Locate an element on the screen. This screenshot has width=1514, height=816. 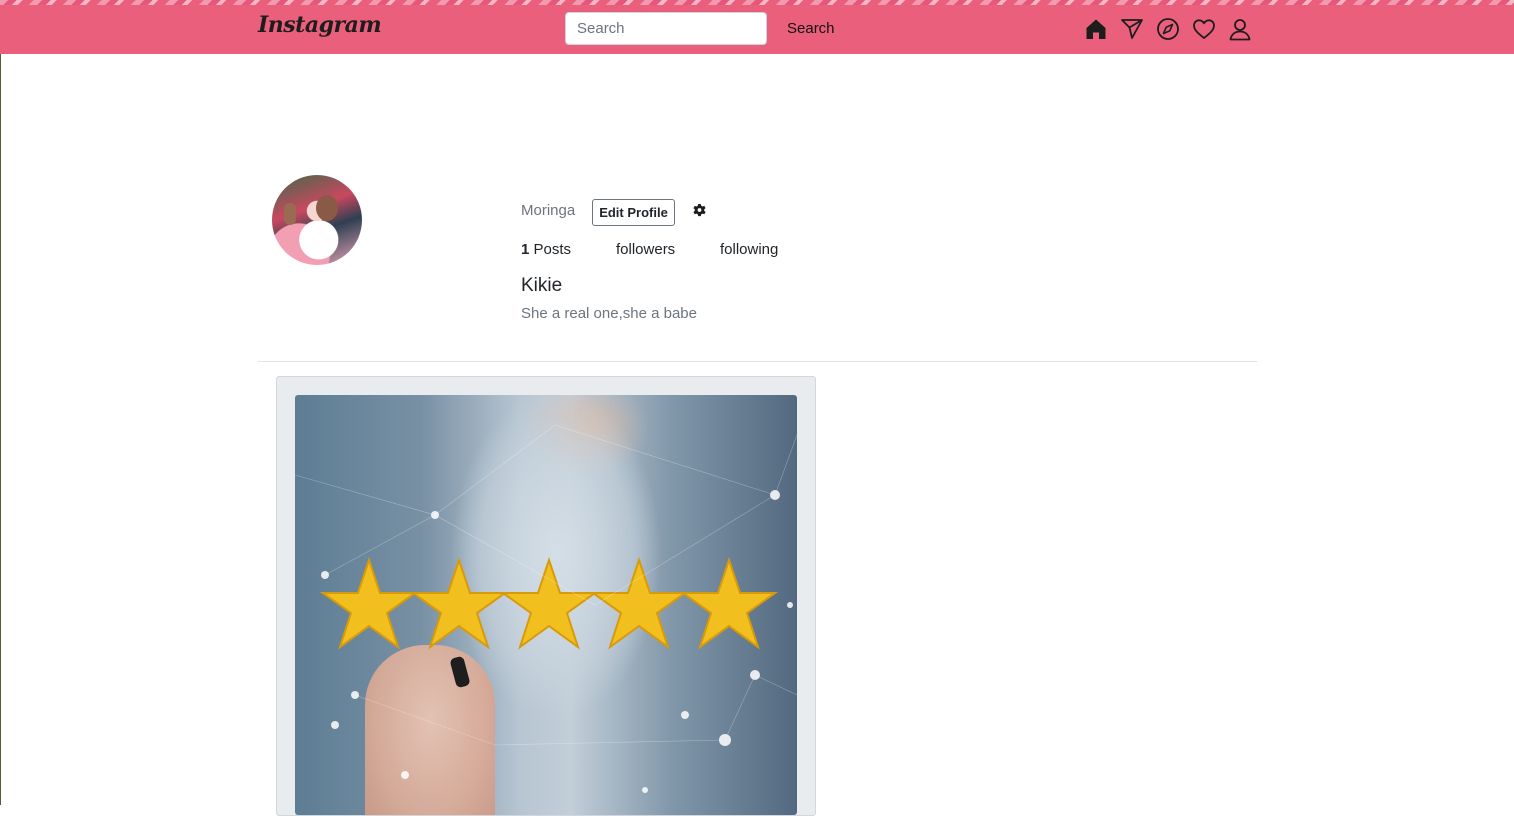
full-name: Kikie is located at coordinates (542, 285).